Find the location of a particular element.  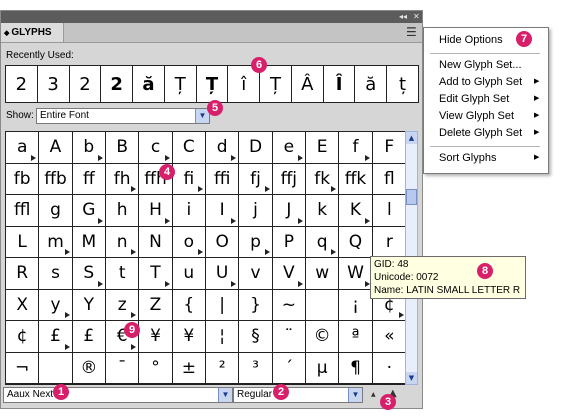

glyph-cell: Q is located at coordinates (356, 242).